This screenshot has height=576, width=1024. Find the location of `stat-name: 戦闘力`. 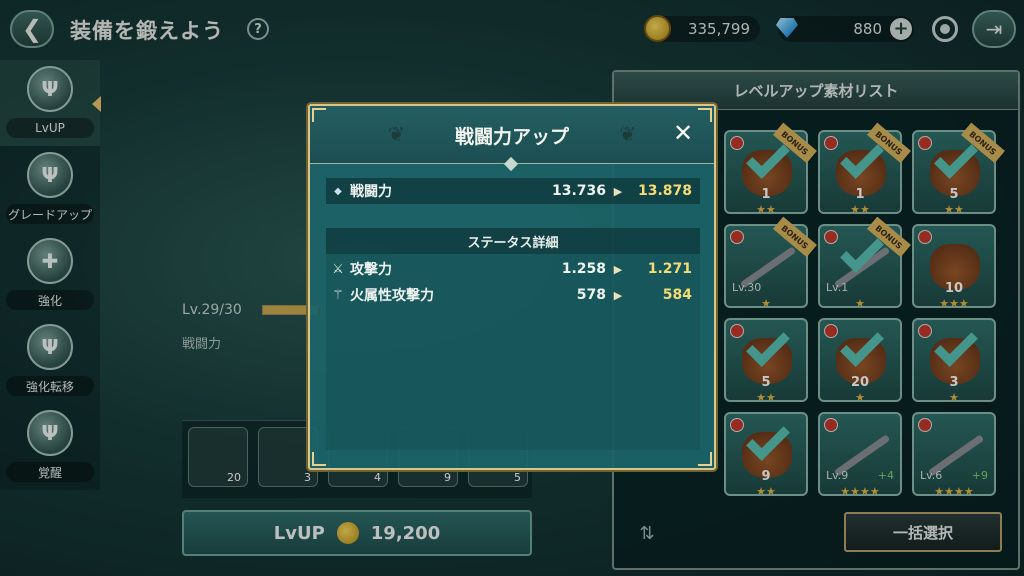

stat-name: 戦闘力 is located at coordinates (371, 192).